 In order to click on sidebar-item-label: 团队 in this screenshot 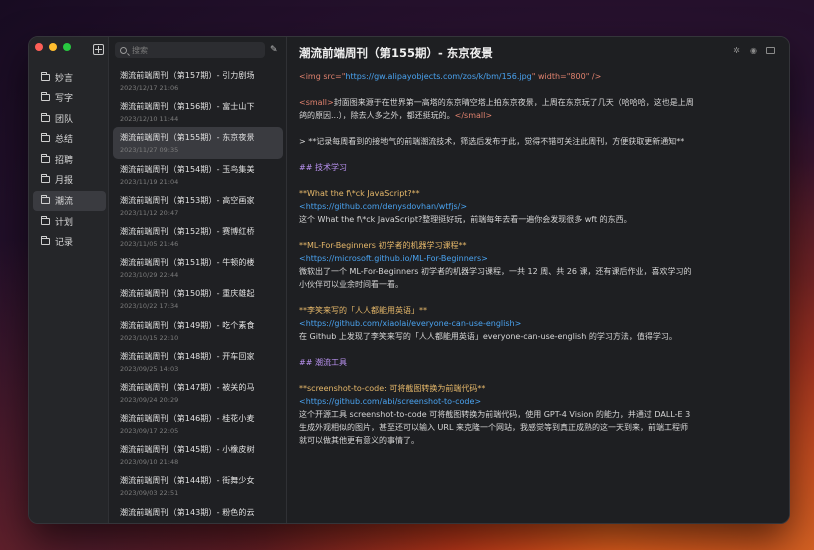, I will do `click(64, 119)`.